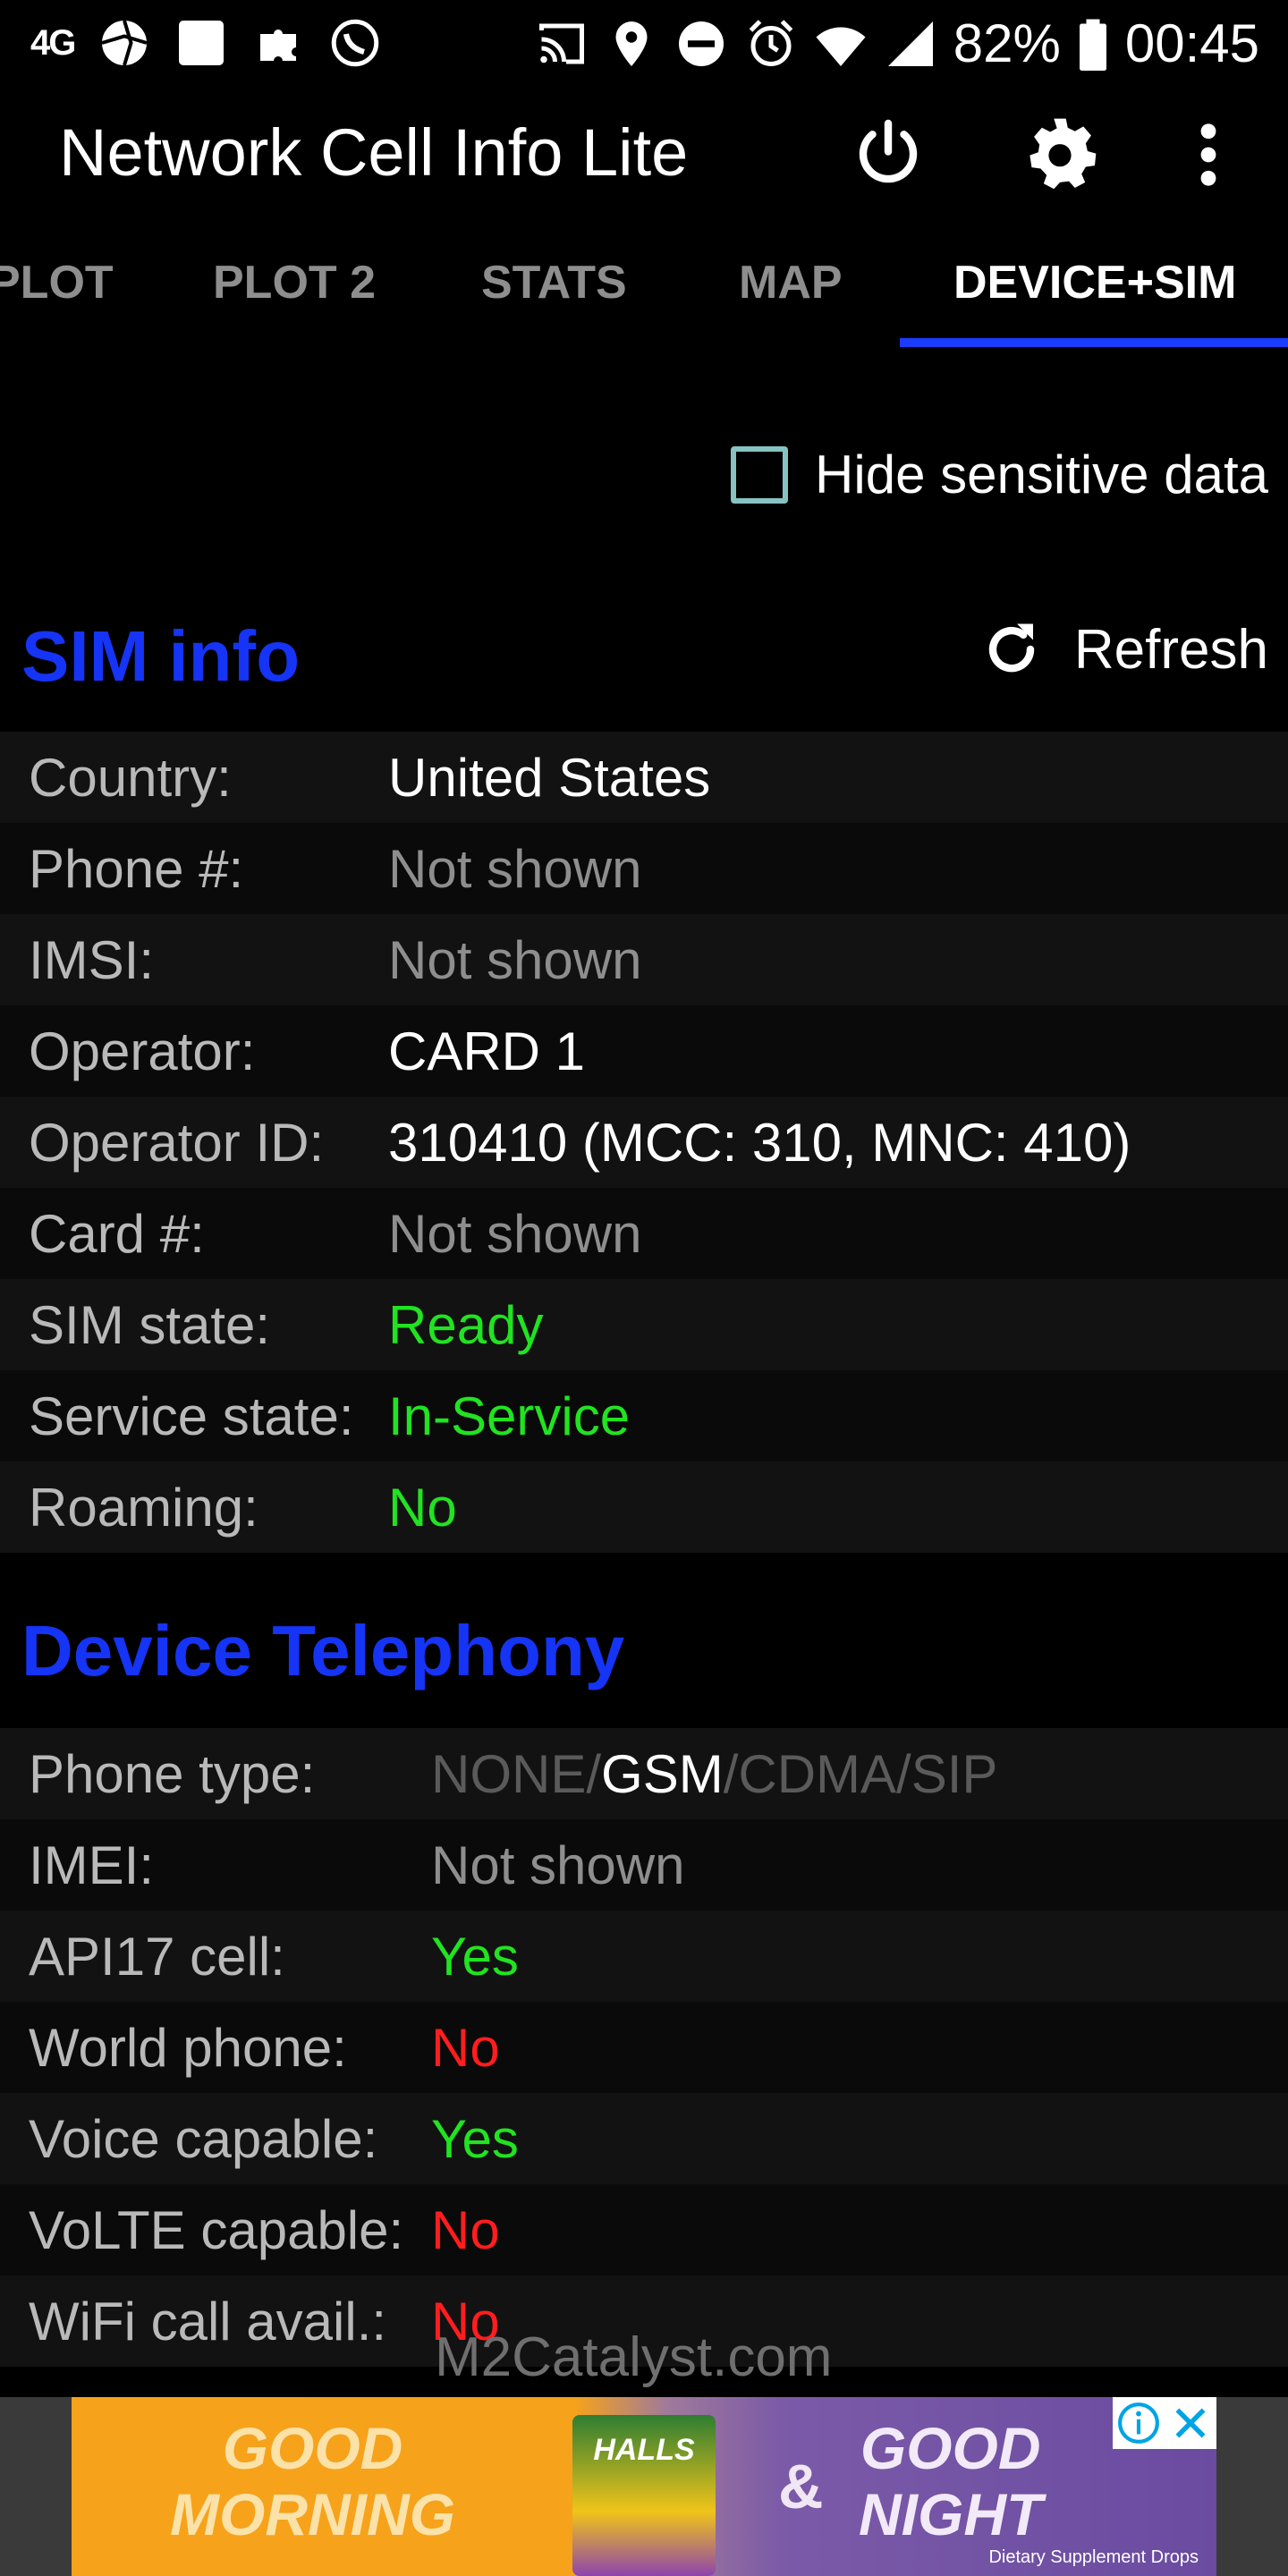 This screenshot has height=2576, width=1288. Describe the element at coordinates (216, 2229) in the screenshot. I see `row-label: VoLTE capable:` at that location.